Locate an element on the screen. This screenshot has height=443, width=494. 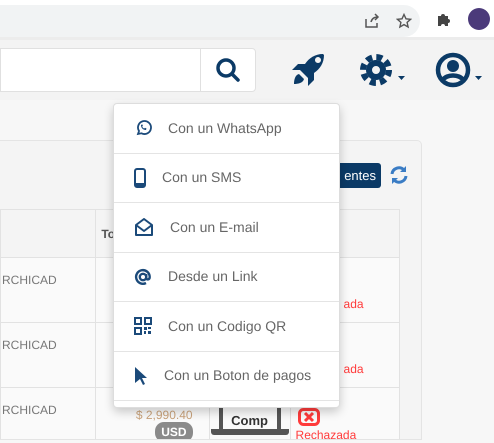
menu-item: Con un Boton de pagos is located at coordinates (226, 376).